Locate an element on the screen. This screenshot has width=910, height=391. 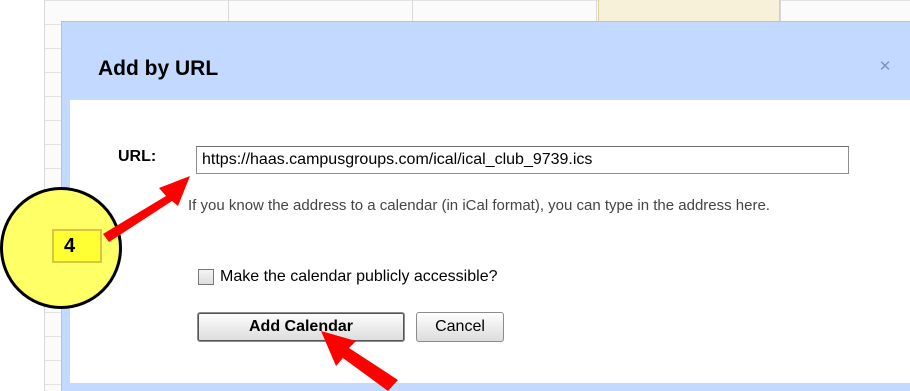
dialog-title: Add by URL is located at coordinates (158, 68).